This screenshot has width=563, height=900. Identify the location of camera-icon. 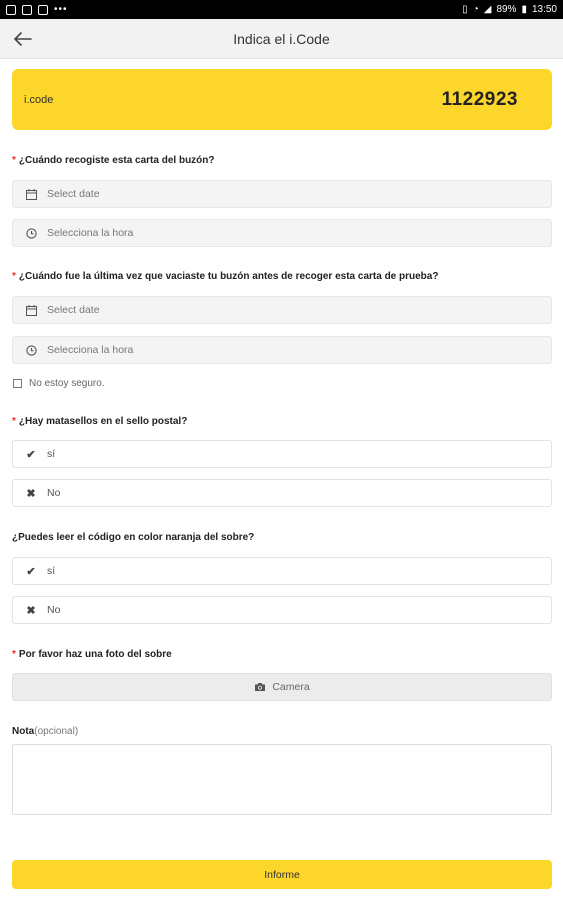
(260, 687).